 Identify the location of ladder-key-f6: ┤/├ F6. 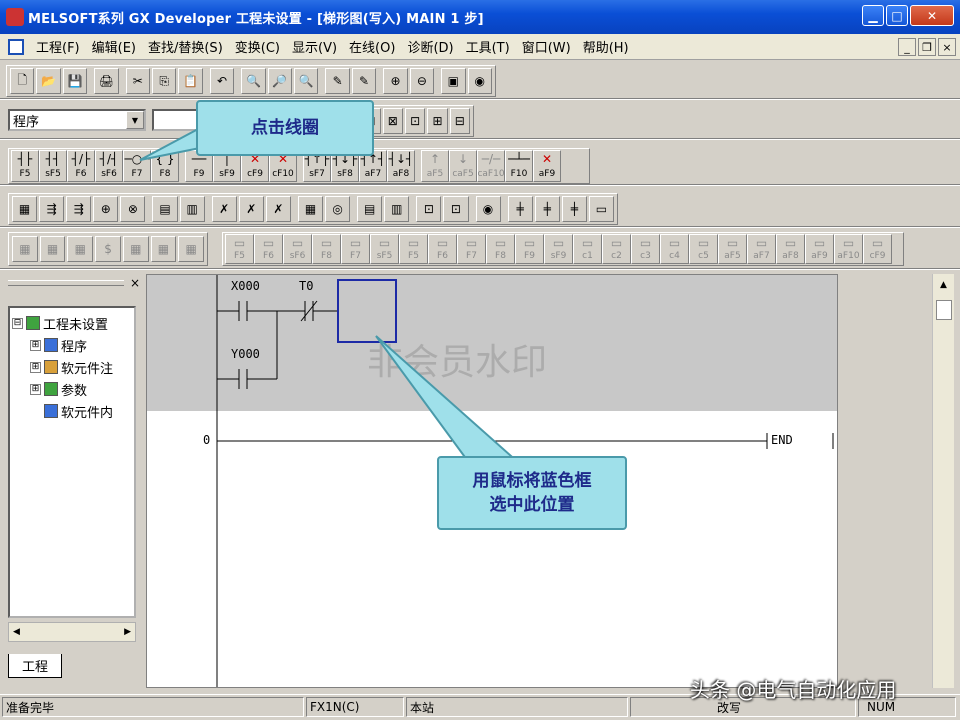
(81, 166).